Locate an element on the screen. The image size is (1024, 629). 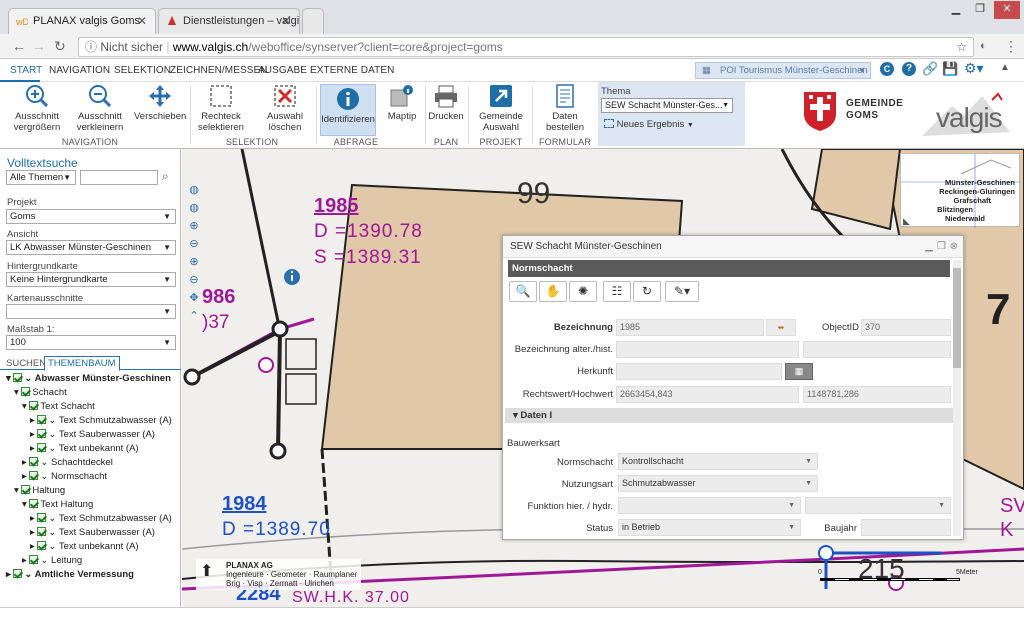
back-arrow-icon: ← is located at coordinates (19, 46).